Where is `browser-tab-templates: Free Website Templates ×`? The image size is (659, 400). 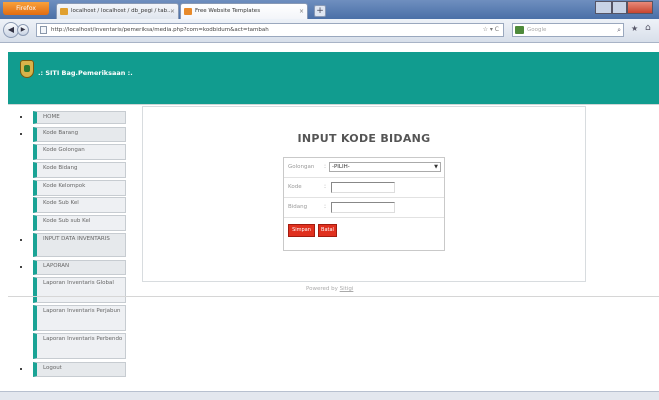
browser-tab-templates: Free Website Templates × is located at coordinates (244, 11).